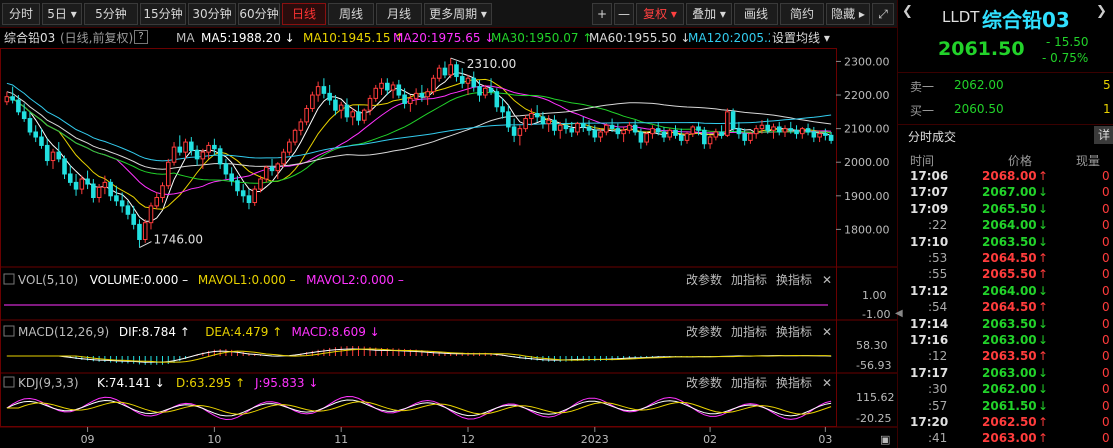 This screenshot has width=1113, height=448. What do you see at coordinates (212, 14) in the screenshot?
I see `toolbar-button-4: 30分钟` at bounding box center [212, 14].